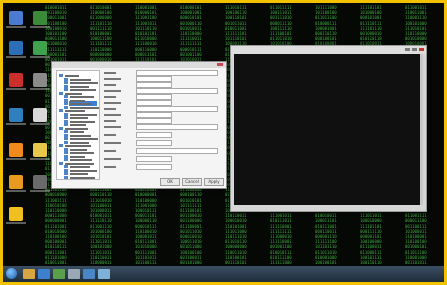 This screenshot has height=285, width=447. What do you see at coordinates (328, 50) in the screenshot?
I see `console-title-bar` at bounding box center [328, 50].